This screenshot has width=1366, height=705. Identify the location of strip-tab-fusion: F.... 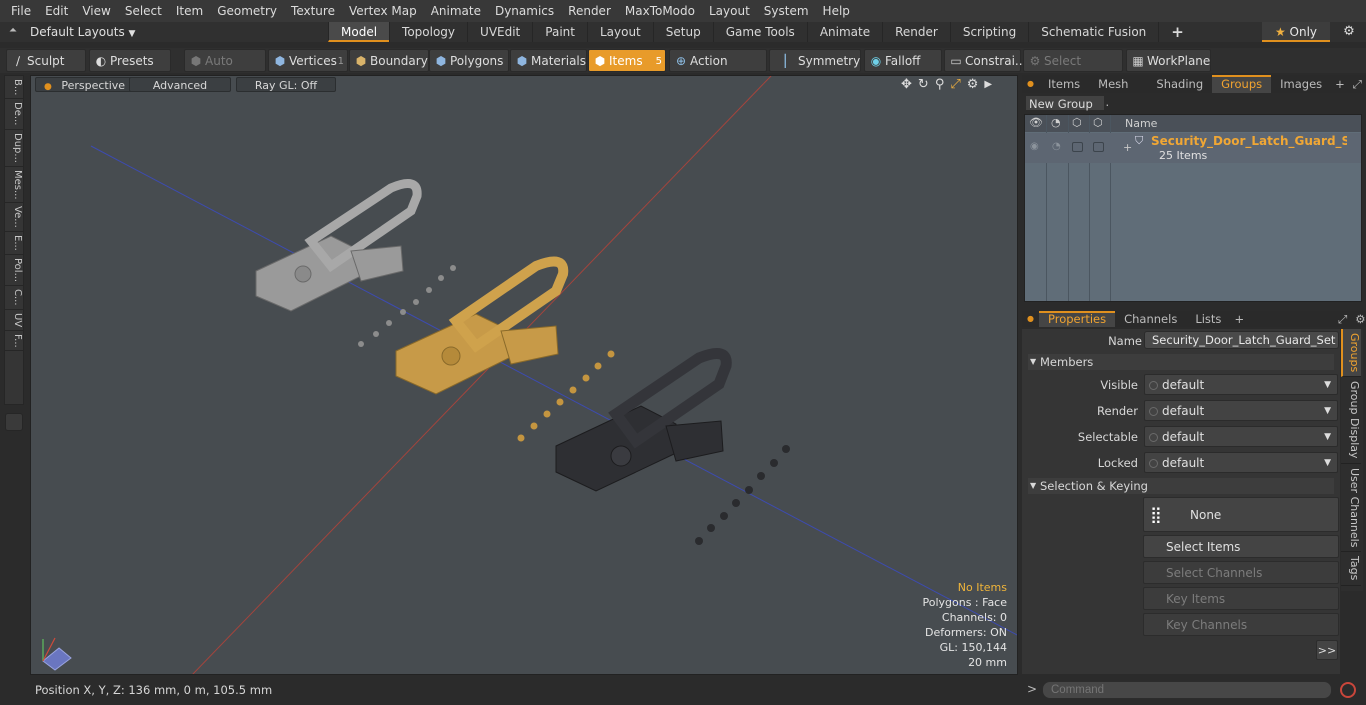
(14, 341).